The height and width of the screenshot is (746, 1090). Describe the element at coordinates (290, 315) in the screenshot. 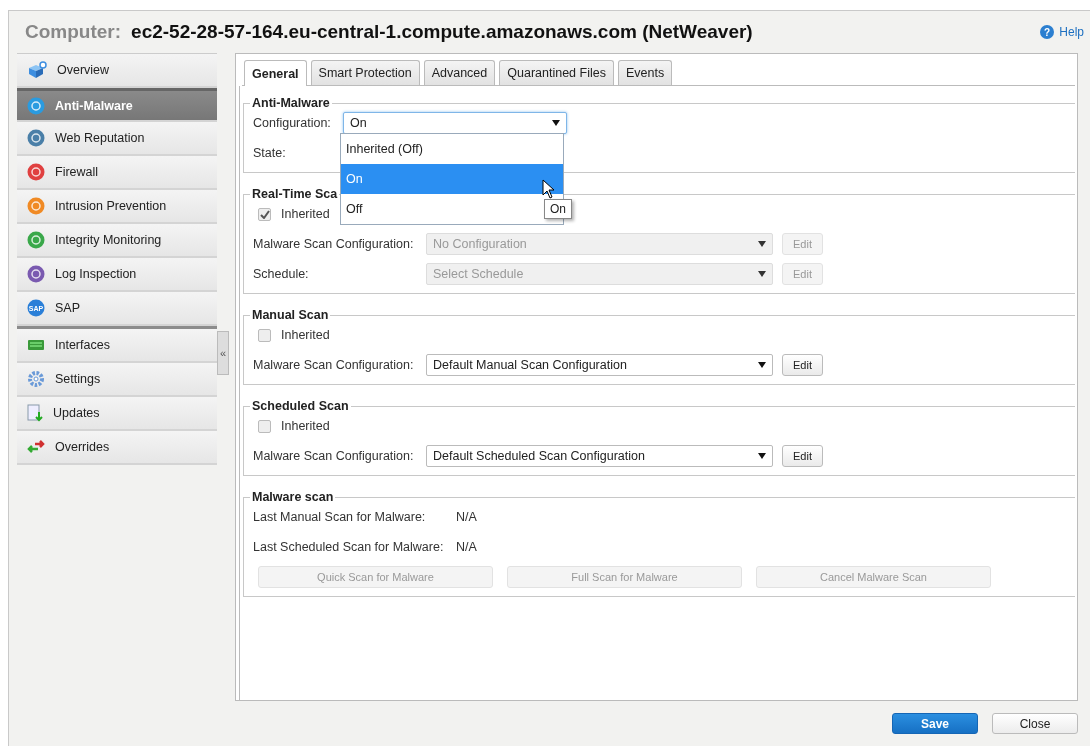

I see `group-title: Manual Scan` at that location.